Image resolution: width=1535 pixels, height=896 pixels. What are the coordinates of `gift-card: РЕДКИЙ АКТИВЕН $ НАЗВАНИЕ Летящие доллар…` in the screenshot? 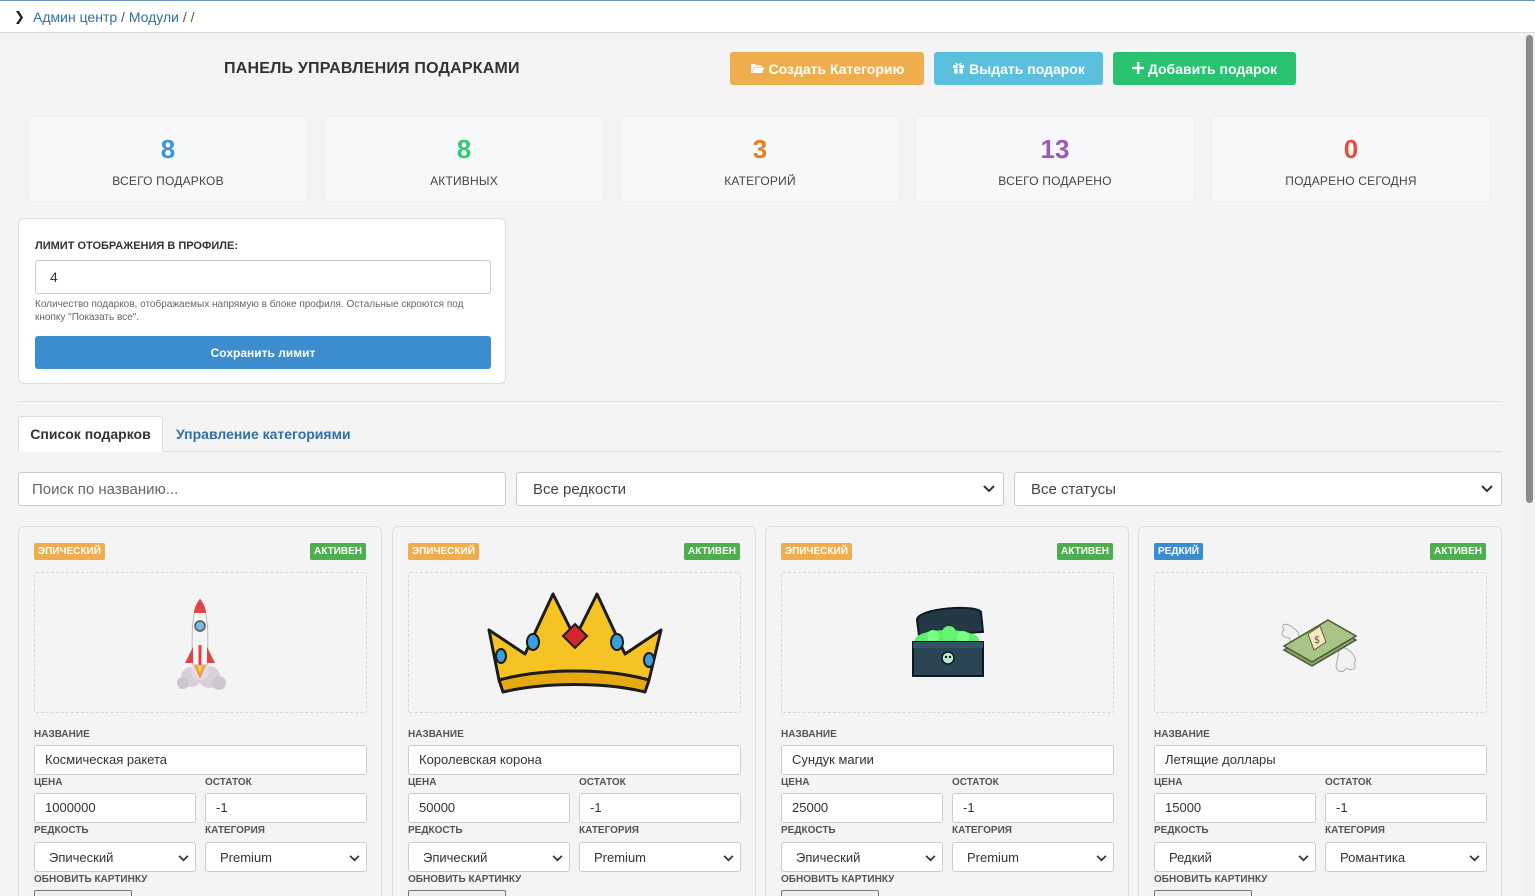 It's located at (1320, 711).